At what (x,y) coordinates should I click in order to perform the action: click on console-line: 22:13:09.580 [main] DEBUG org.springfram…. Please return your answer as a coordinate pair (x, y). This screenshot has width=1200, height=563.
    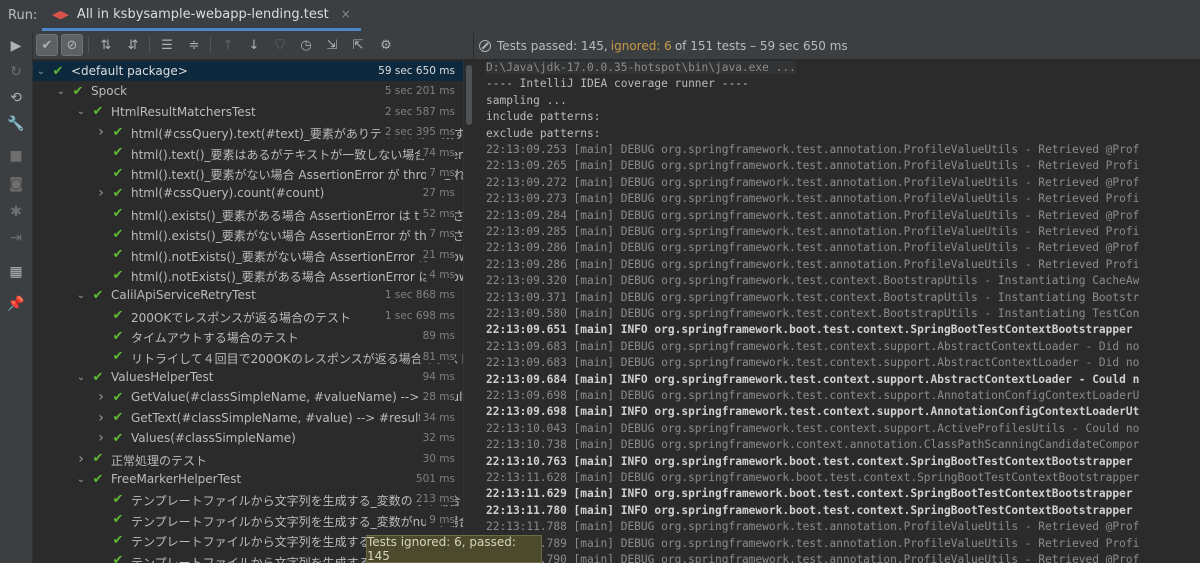
    Looking at the image, I should click on (813, 313).